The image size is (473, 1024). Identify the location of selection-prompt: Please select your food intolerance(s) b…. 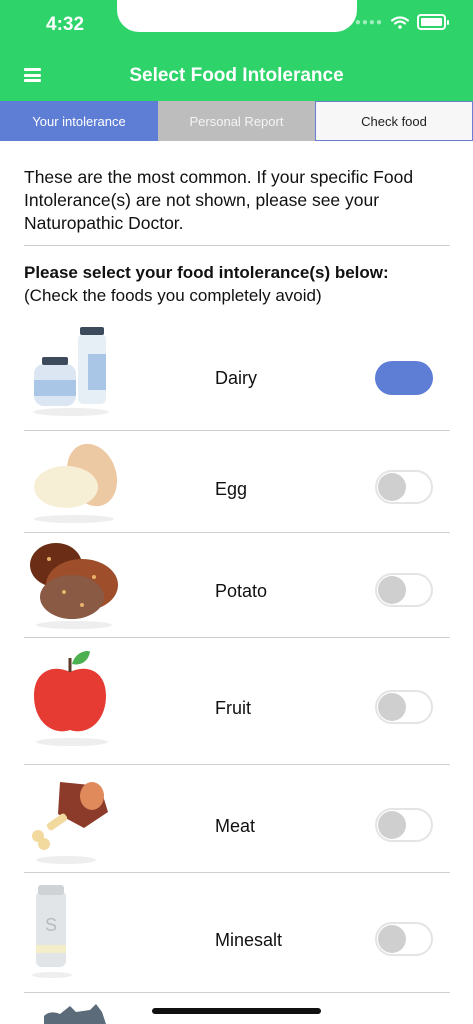
(244, 284).